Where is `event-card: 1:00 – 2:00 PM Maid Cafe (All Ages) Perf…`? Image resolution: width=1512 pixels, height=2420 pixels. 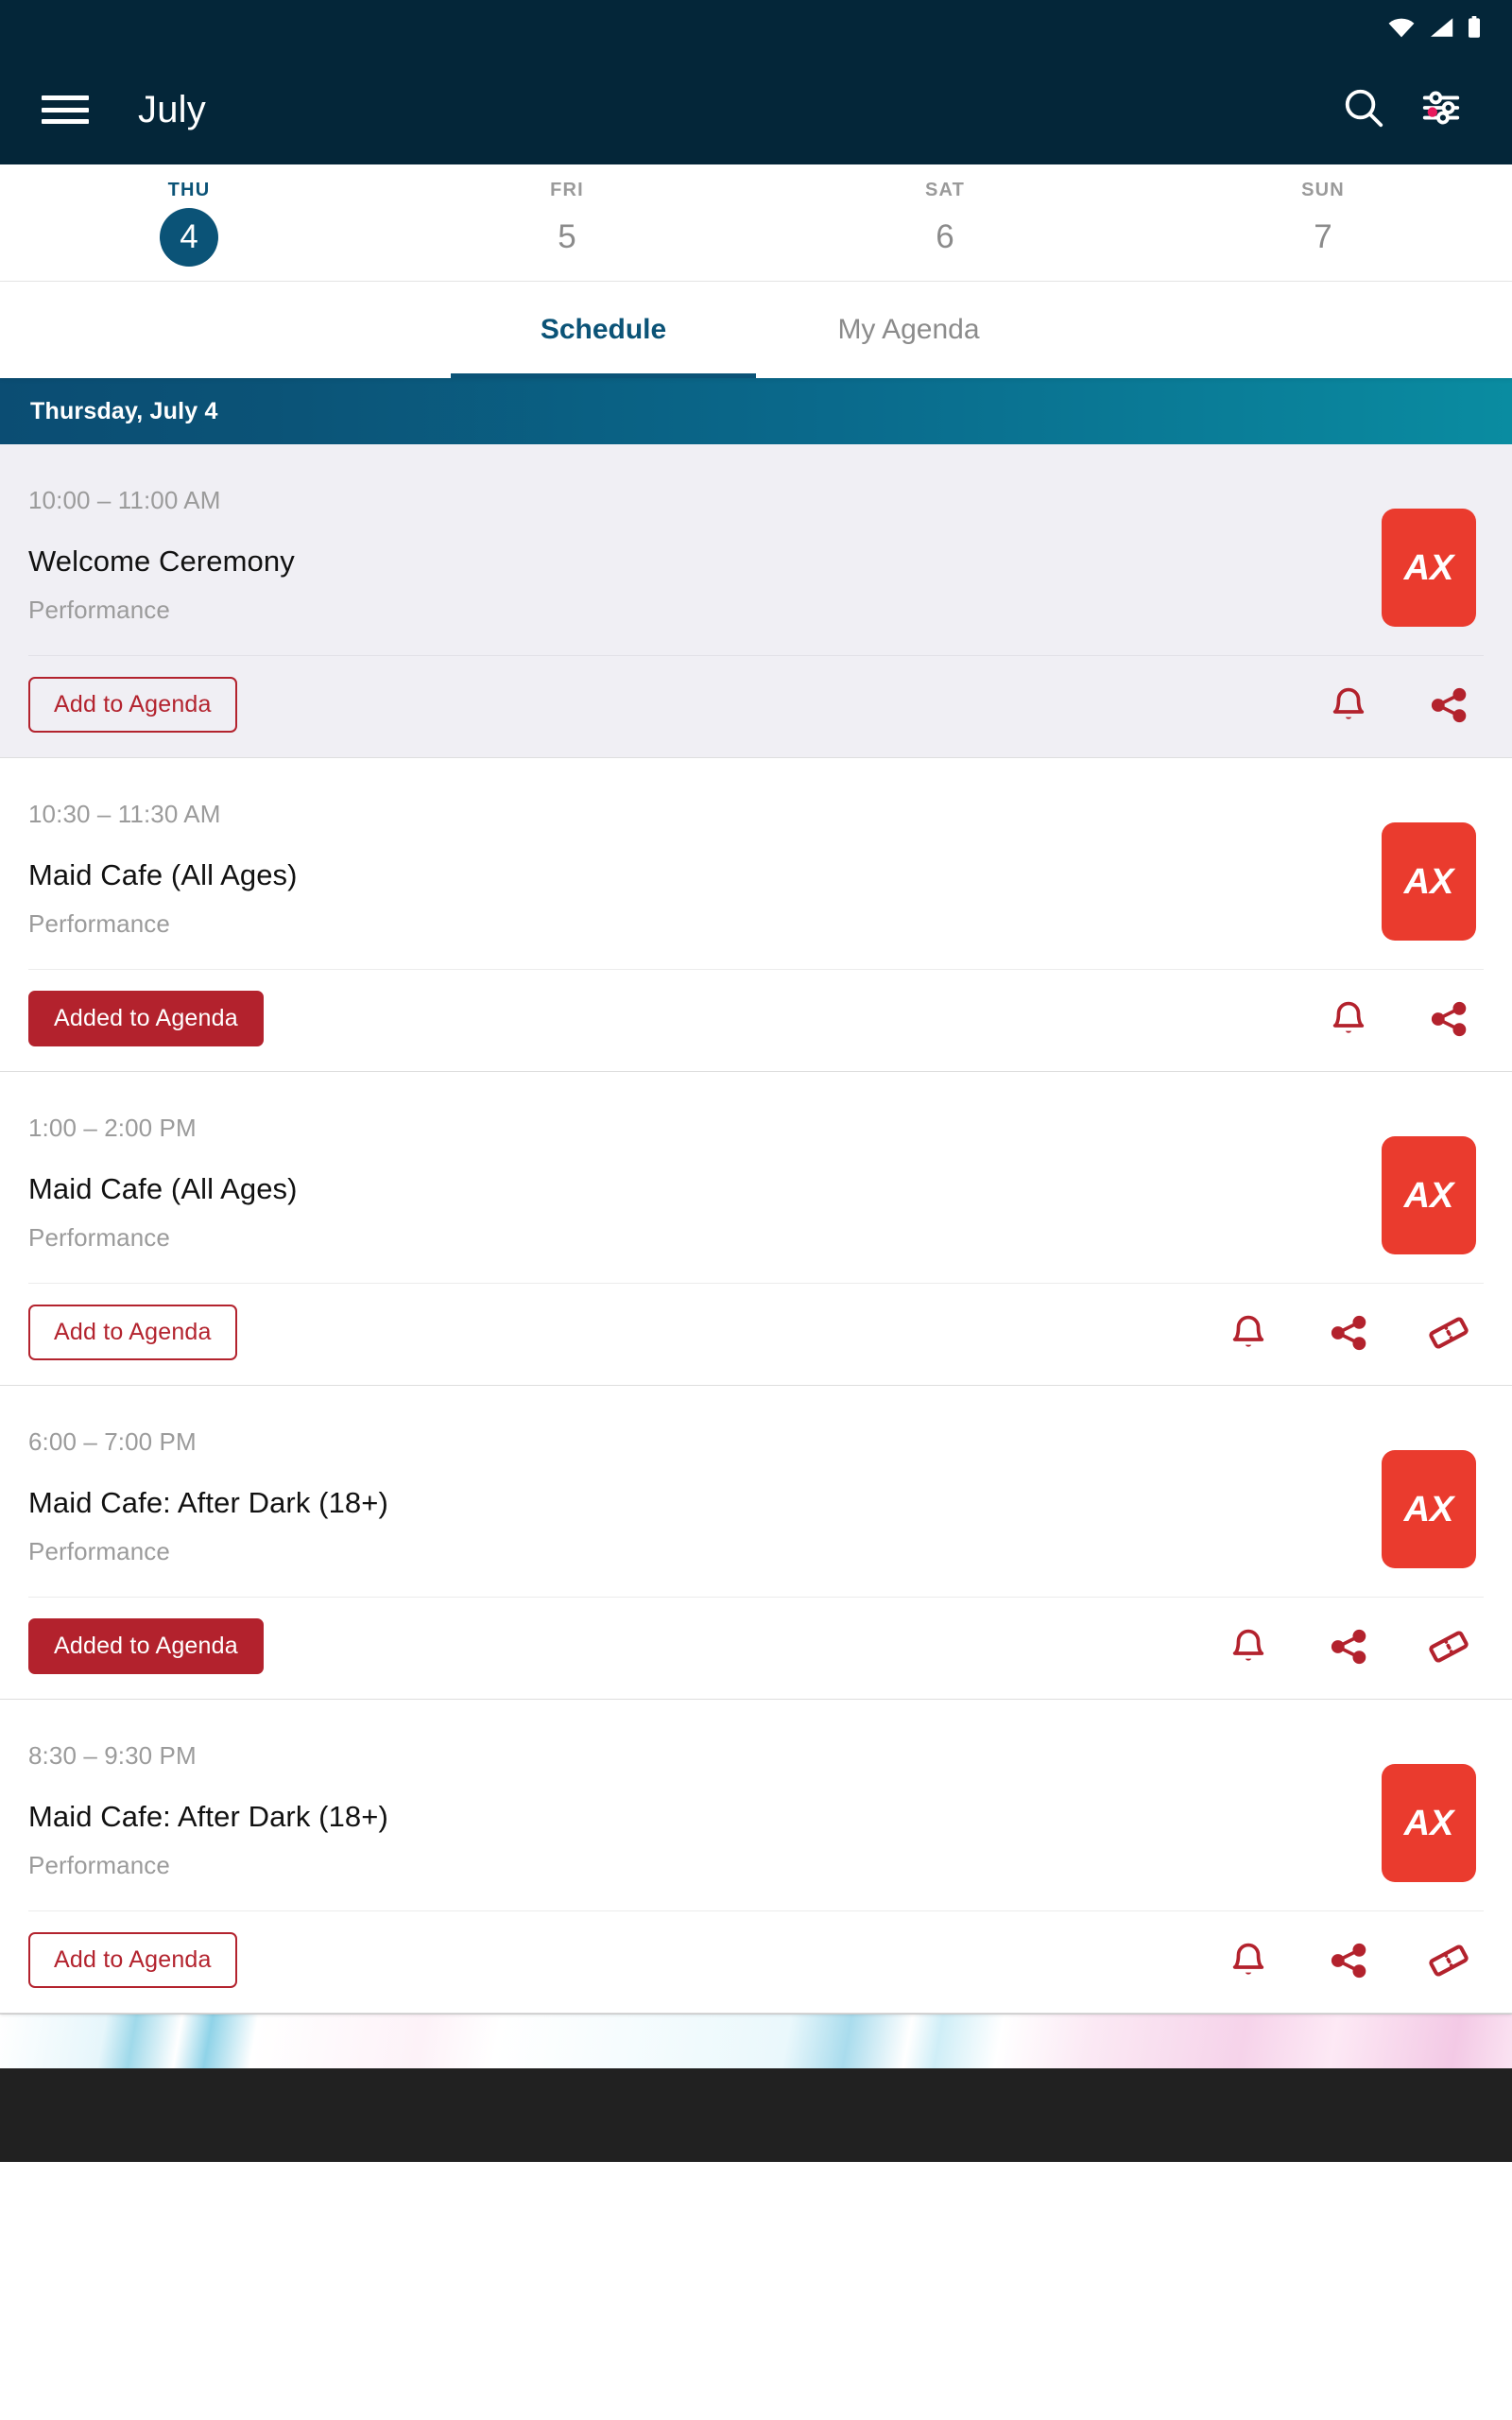
event-card: 1:00 – 2:00 PM Maid Cafe (All Ages) Perf… is located at coordinates (756, 1229).